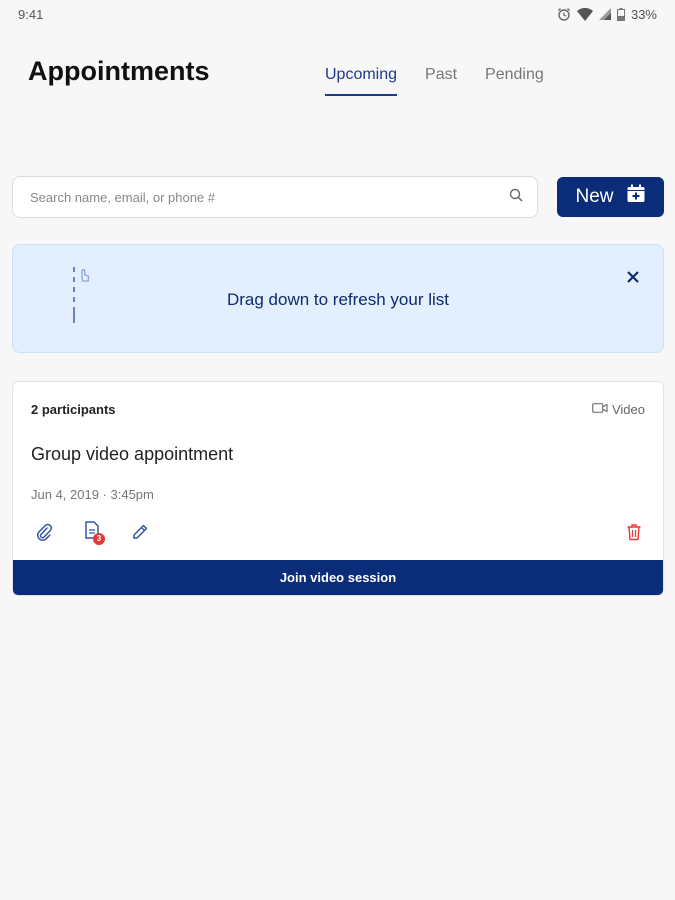 The height and width of the screenshot is (900, 675). Describe the element at coordinates (600, 409) in the screenshot. I see `video-camera-icon` at that location.